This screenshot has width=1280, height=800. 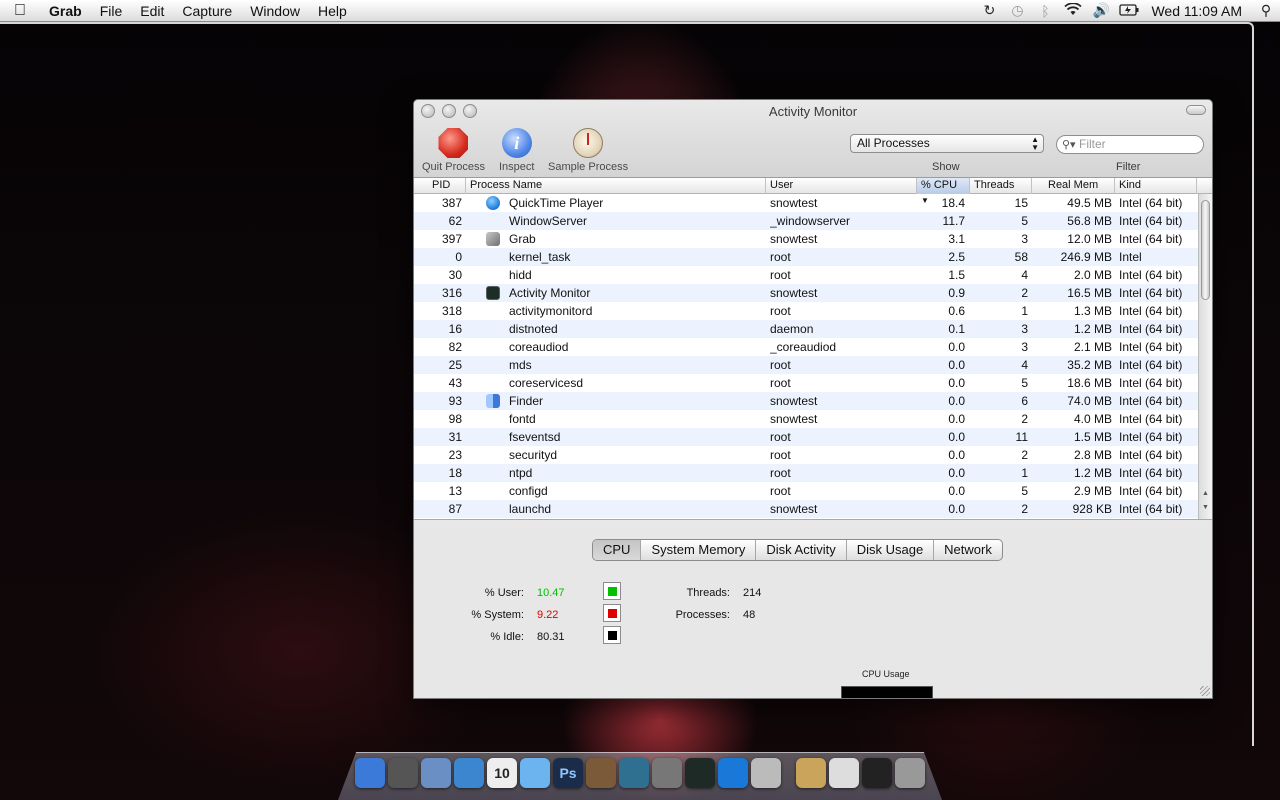 I want to click on mail-icon, so click(x=436, y=773).